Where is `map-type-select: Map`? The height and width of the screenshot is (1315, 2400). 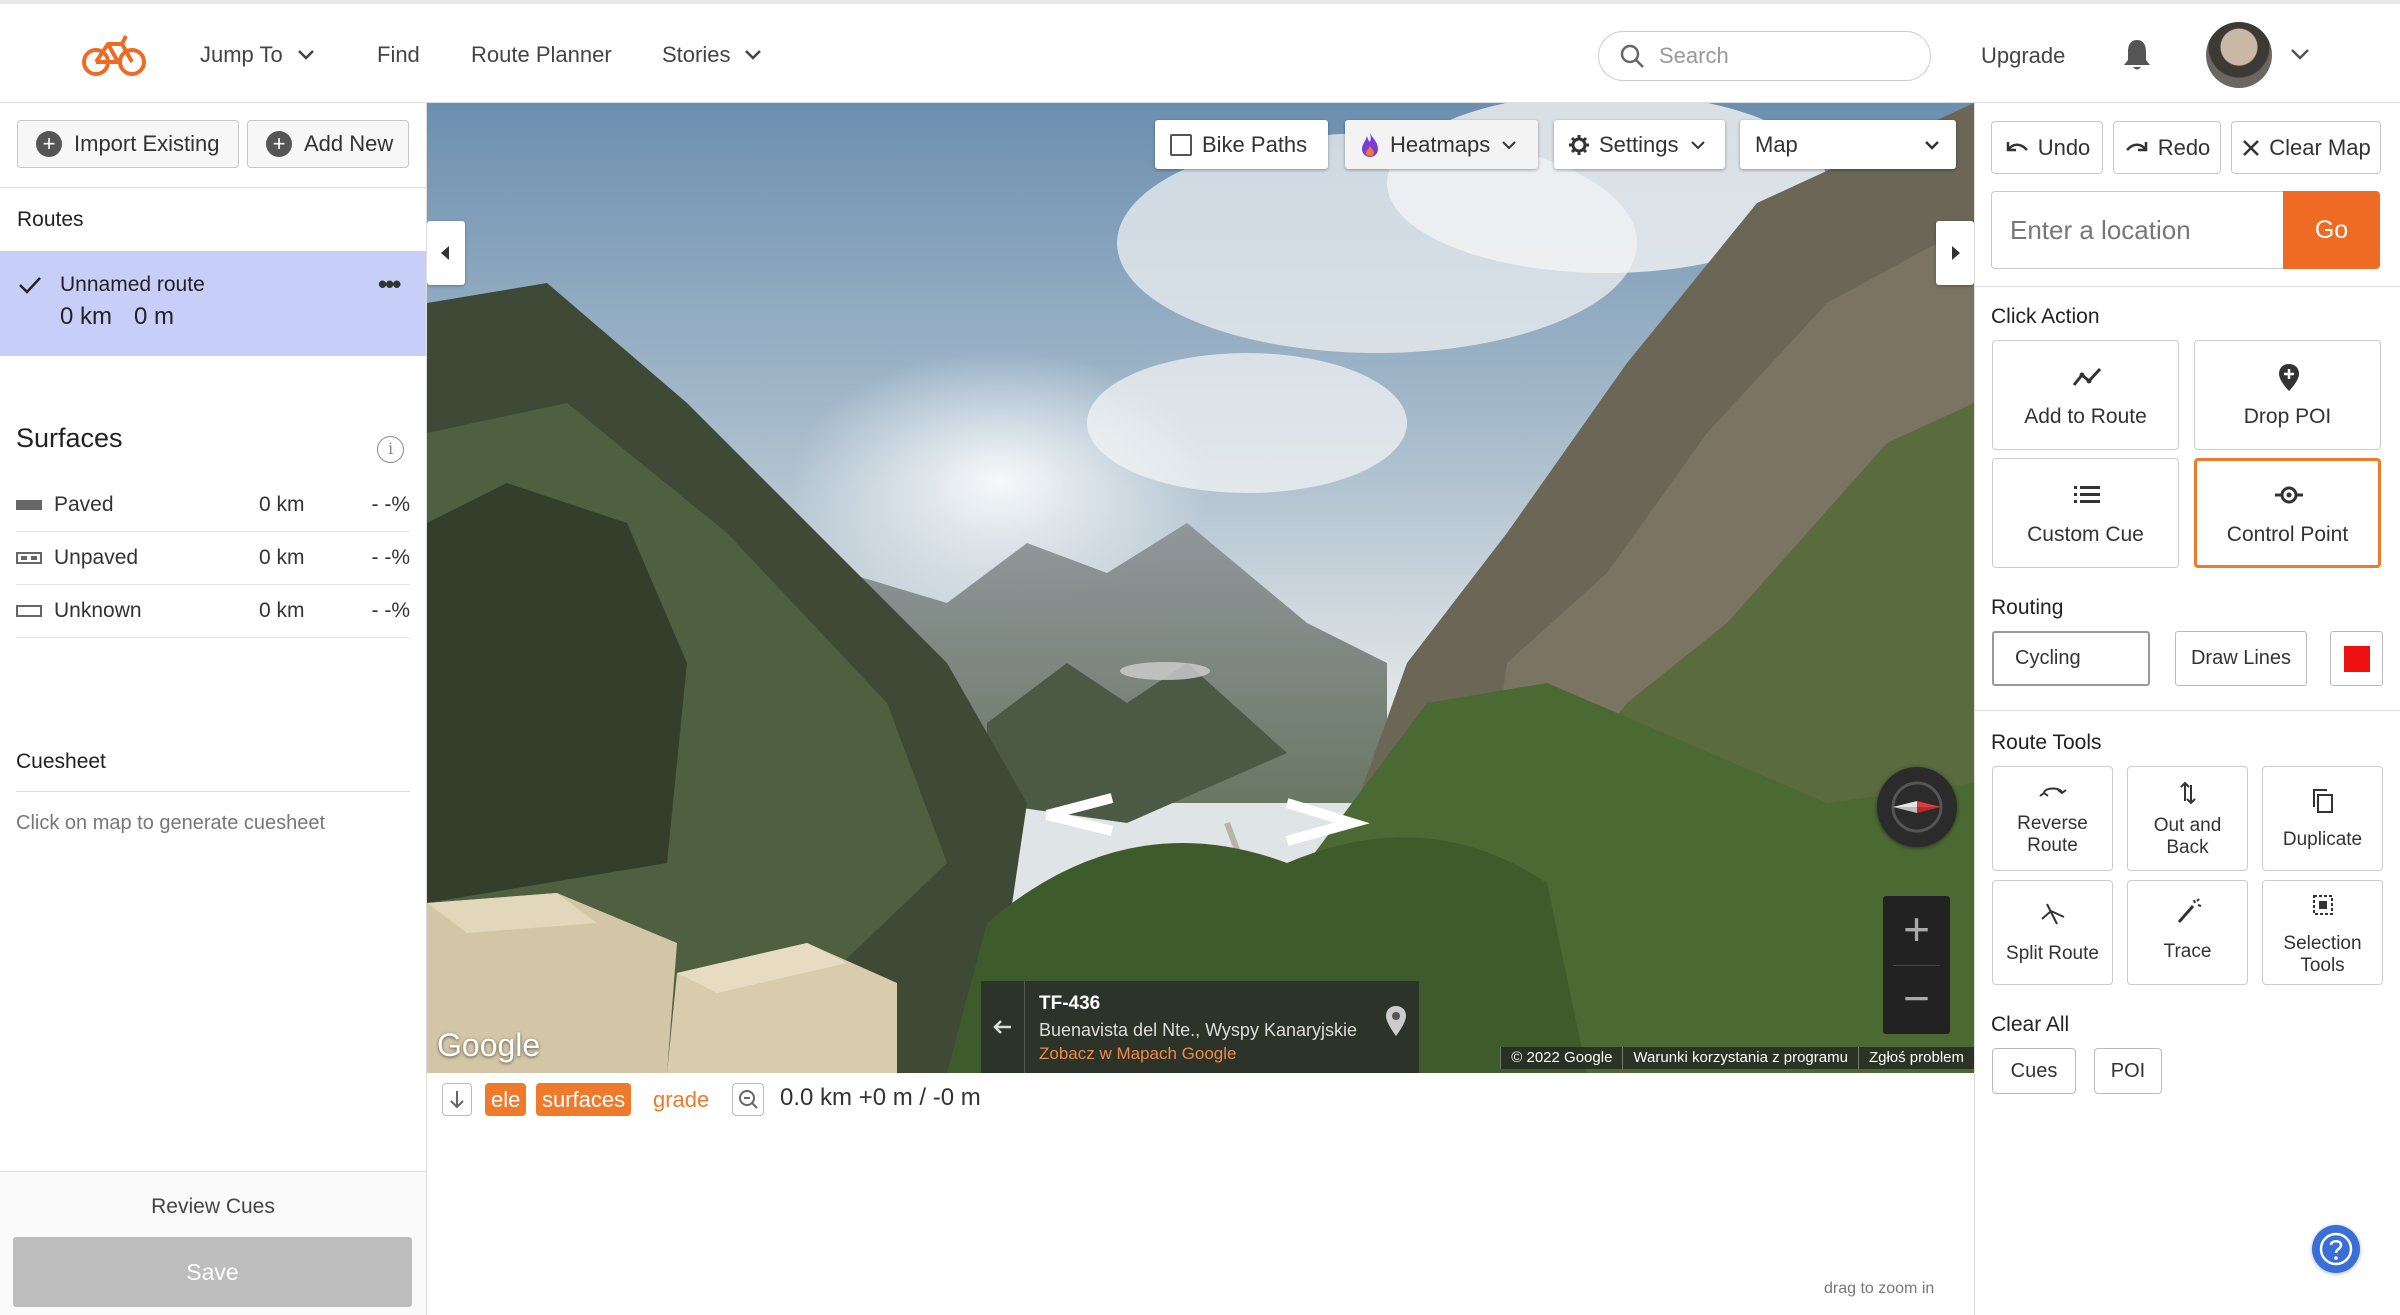 map-type-select: Map is located at coordinates (1848, 144).